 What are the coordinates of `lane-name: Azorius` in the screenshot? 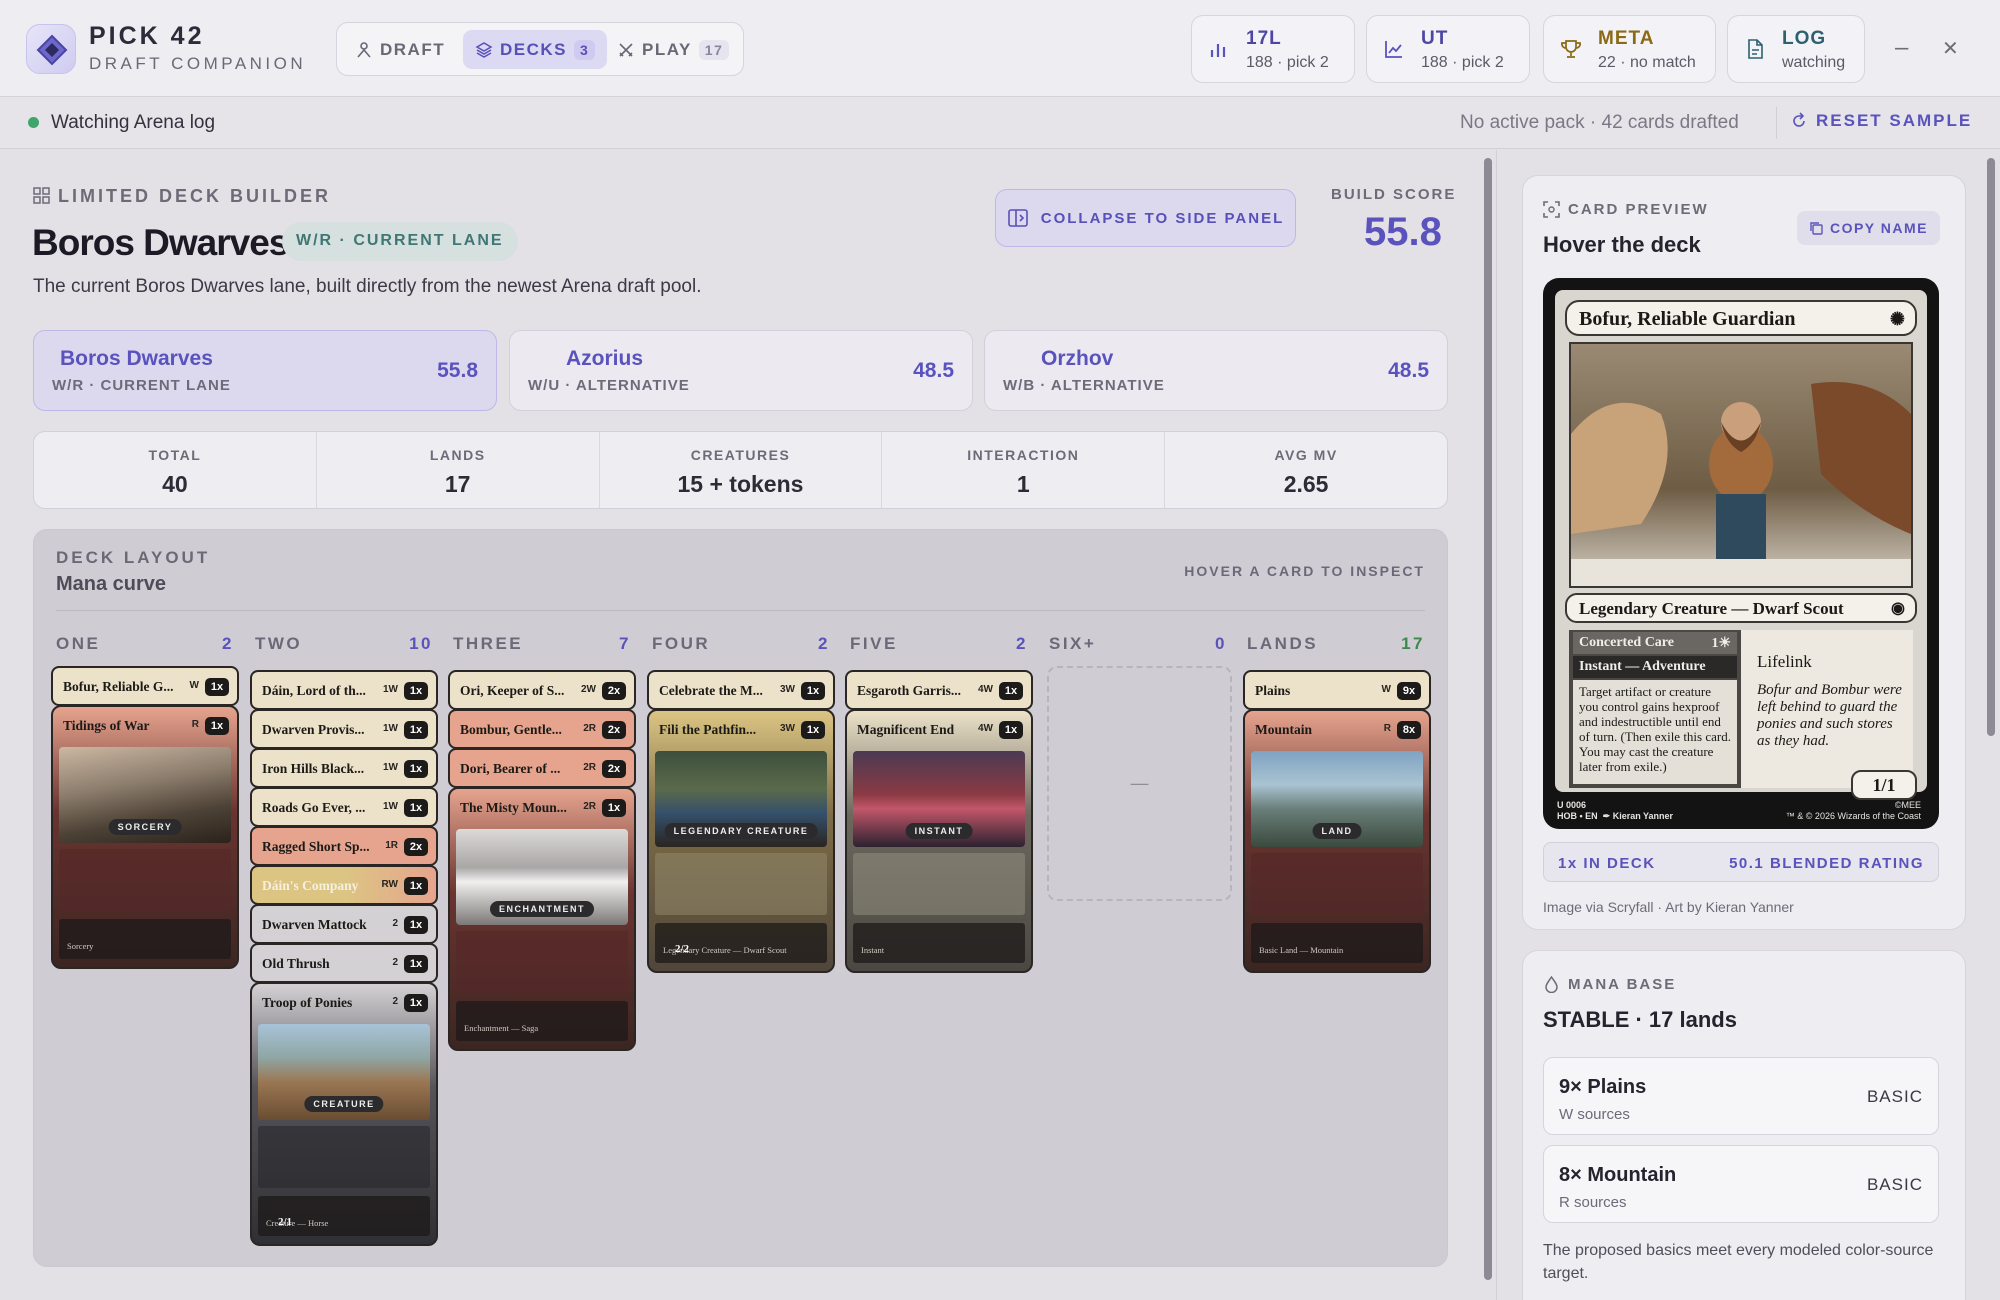 It's located at (605, 358).